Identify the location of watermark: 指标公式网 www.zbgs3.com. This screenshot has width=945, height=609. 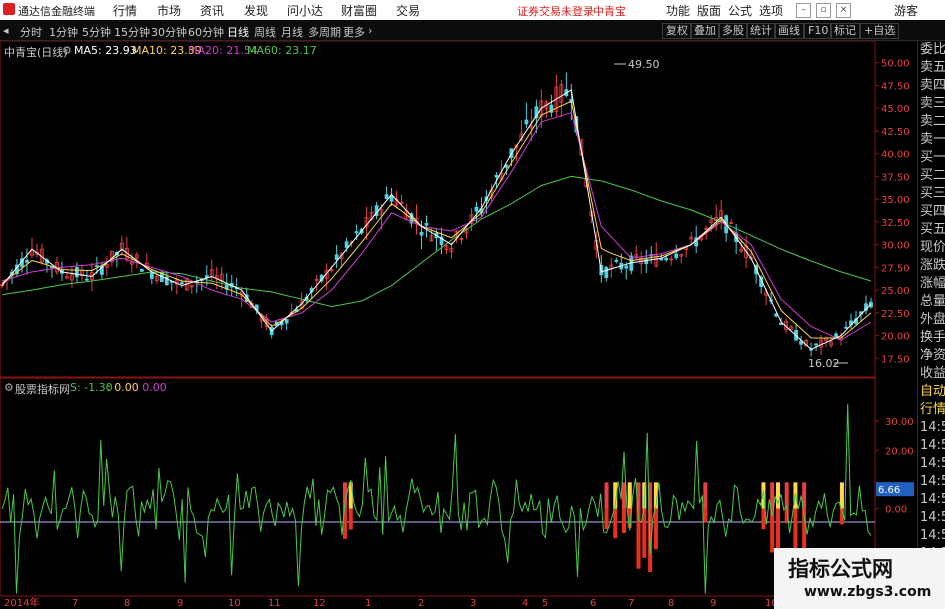
(859, 578).